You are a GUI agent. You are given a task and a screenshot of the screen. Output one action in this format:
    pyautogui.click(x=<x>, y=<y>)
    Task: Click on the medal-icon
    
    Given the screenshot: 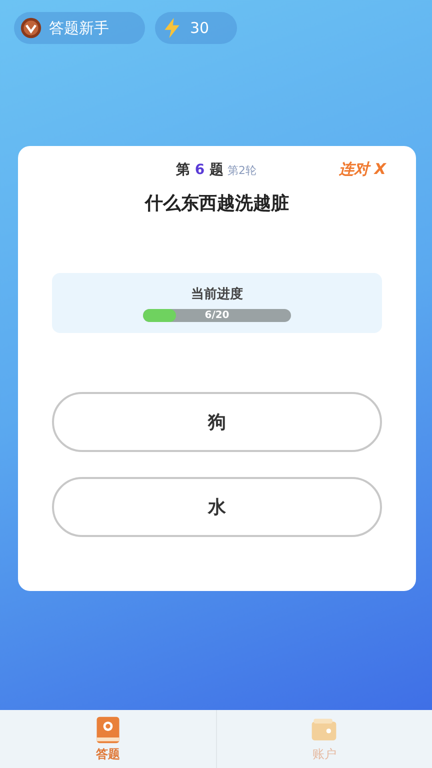 What is the action you would take?
    pyautogui.click(x=31, y=28)
    